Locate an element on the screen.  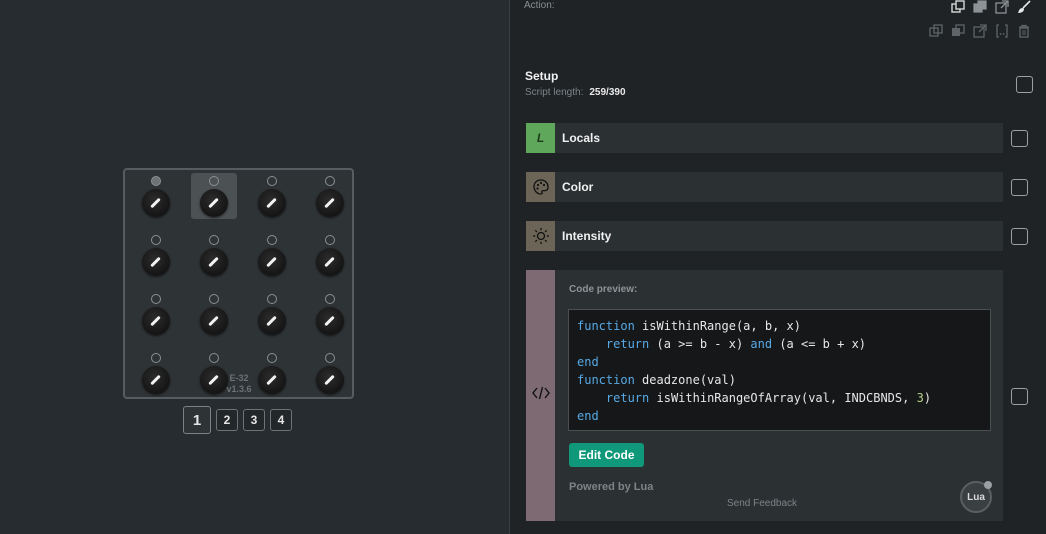
paste-icon is located at coordinates (980, 7).